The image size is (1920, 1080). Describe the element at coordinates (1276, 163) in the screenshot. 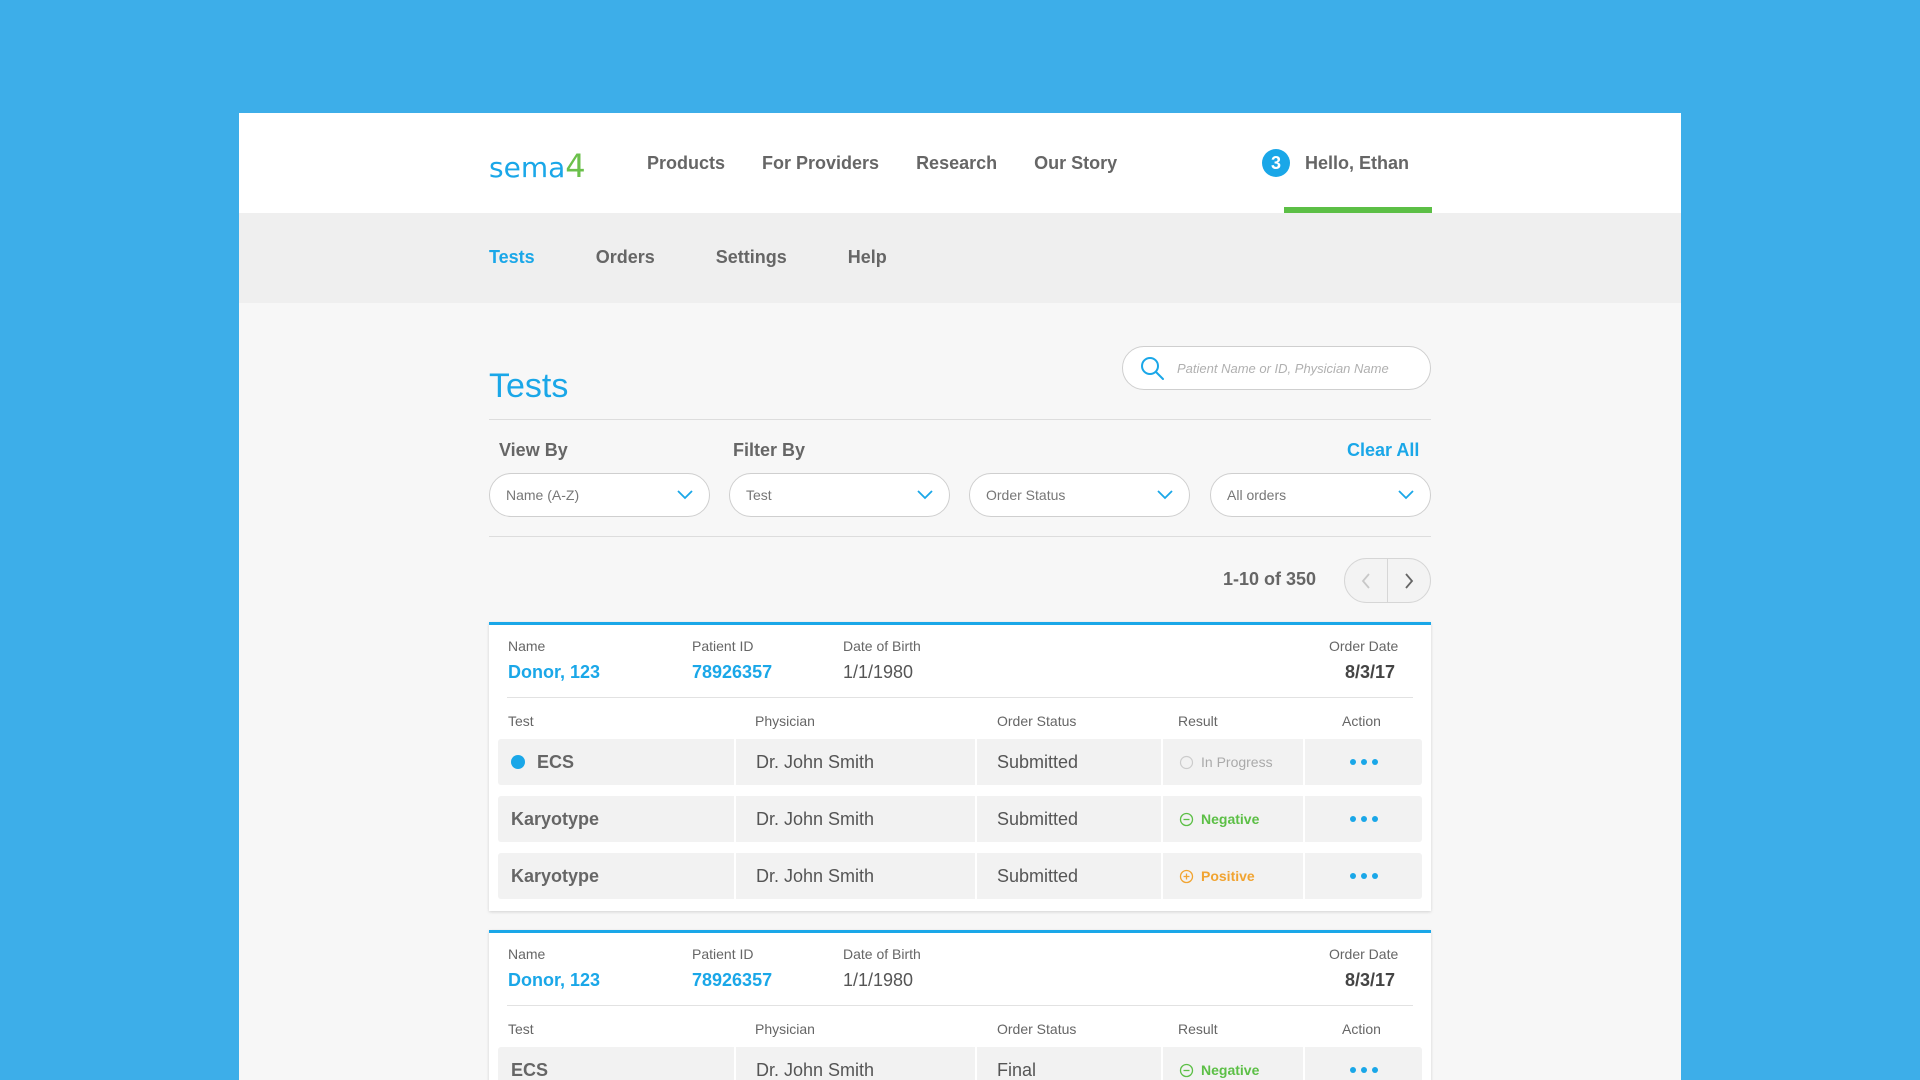

I see `notification-badge: 3` at that location.